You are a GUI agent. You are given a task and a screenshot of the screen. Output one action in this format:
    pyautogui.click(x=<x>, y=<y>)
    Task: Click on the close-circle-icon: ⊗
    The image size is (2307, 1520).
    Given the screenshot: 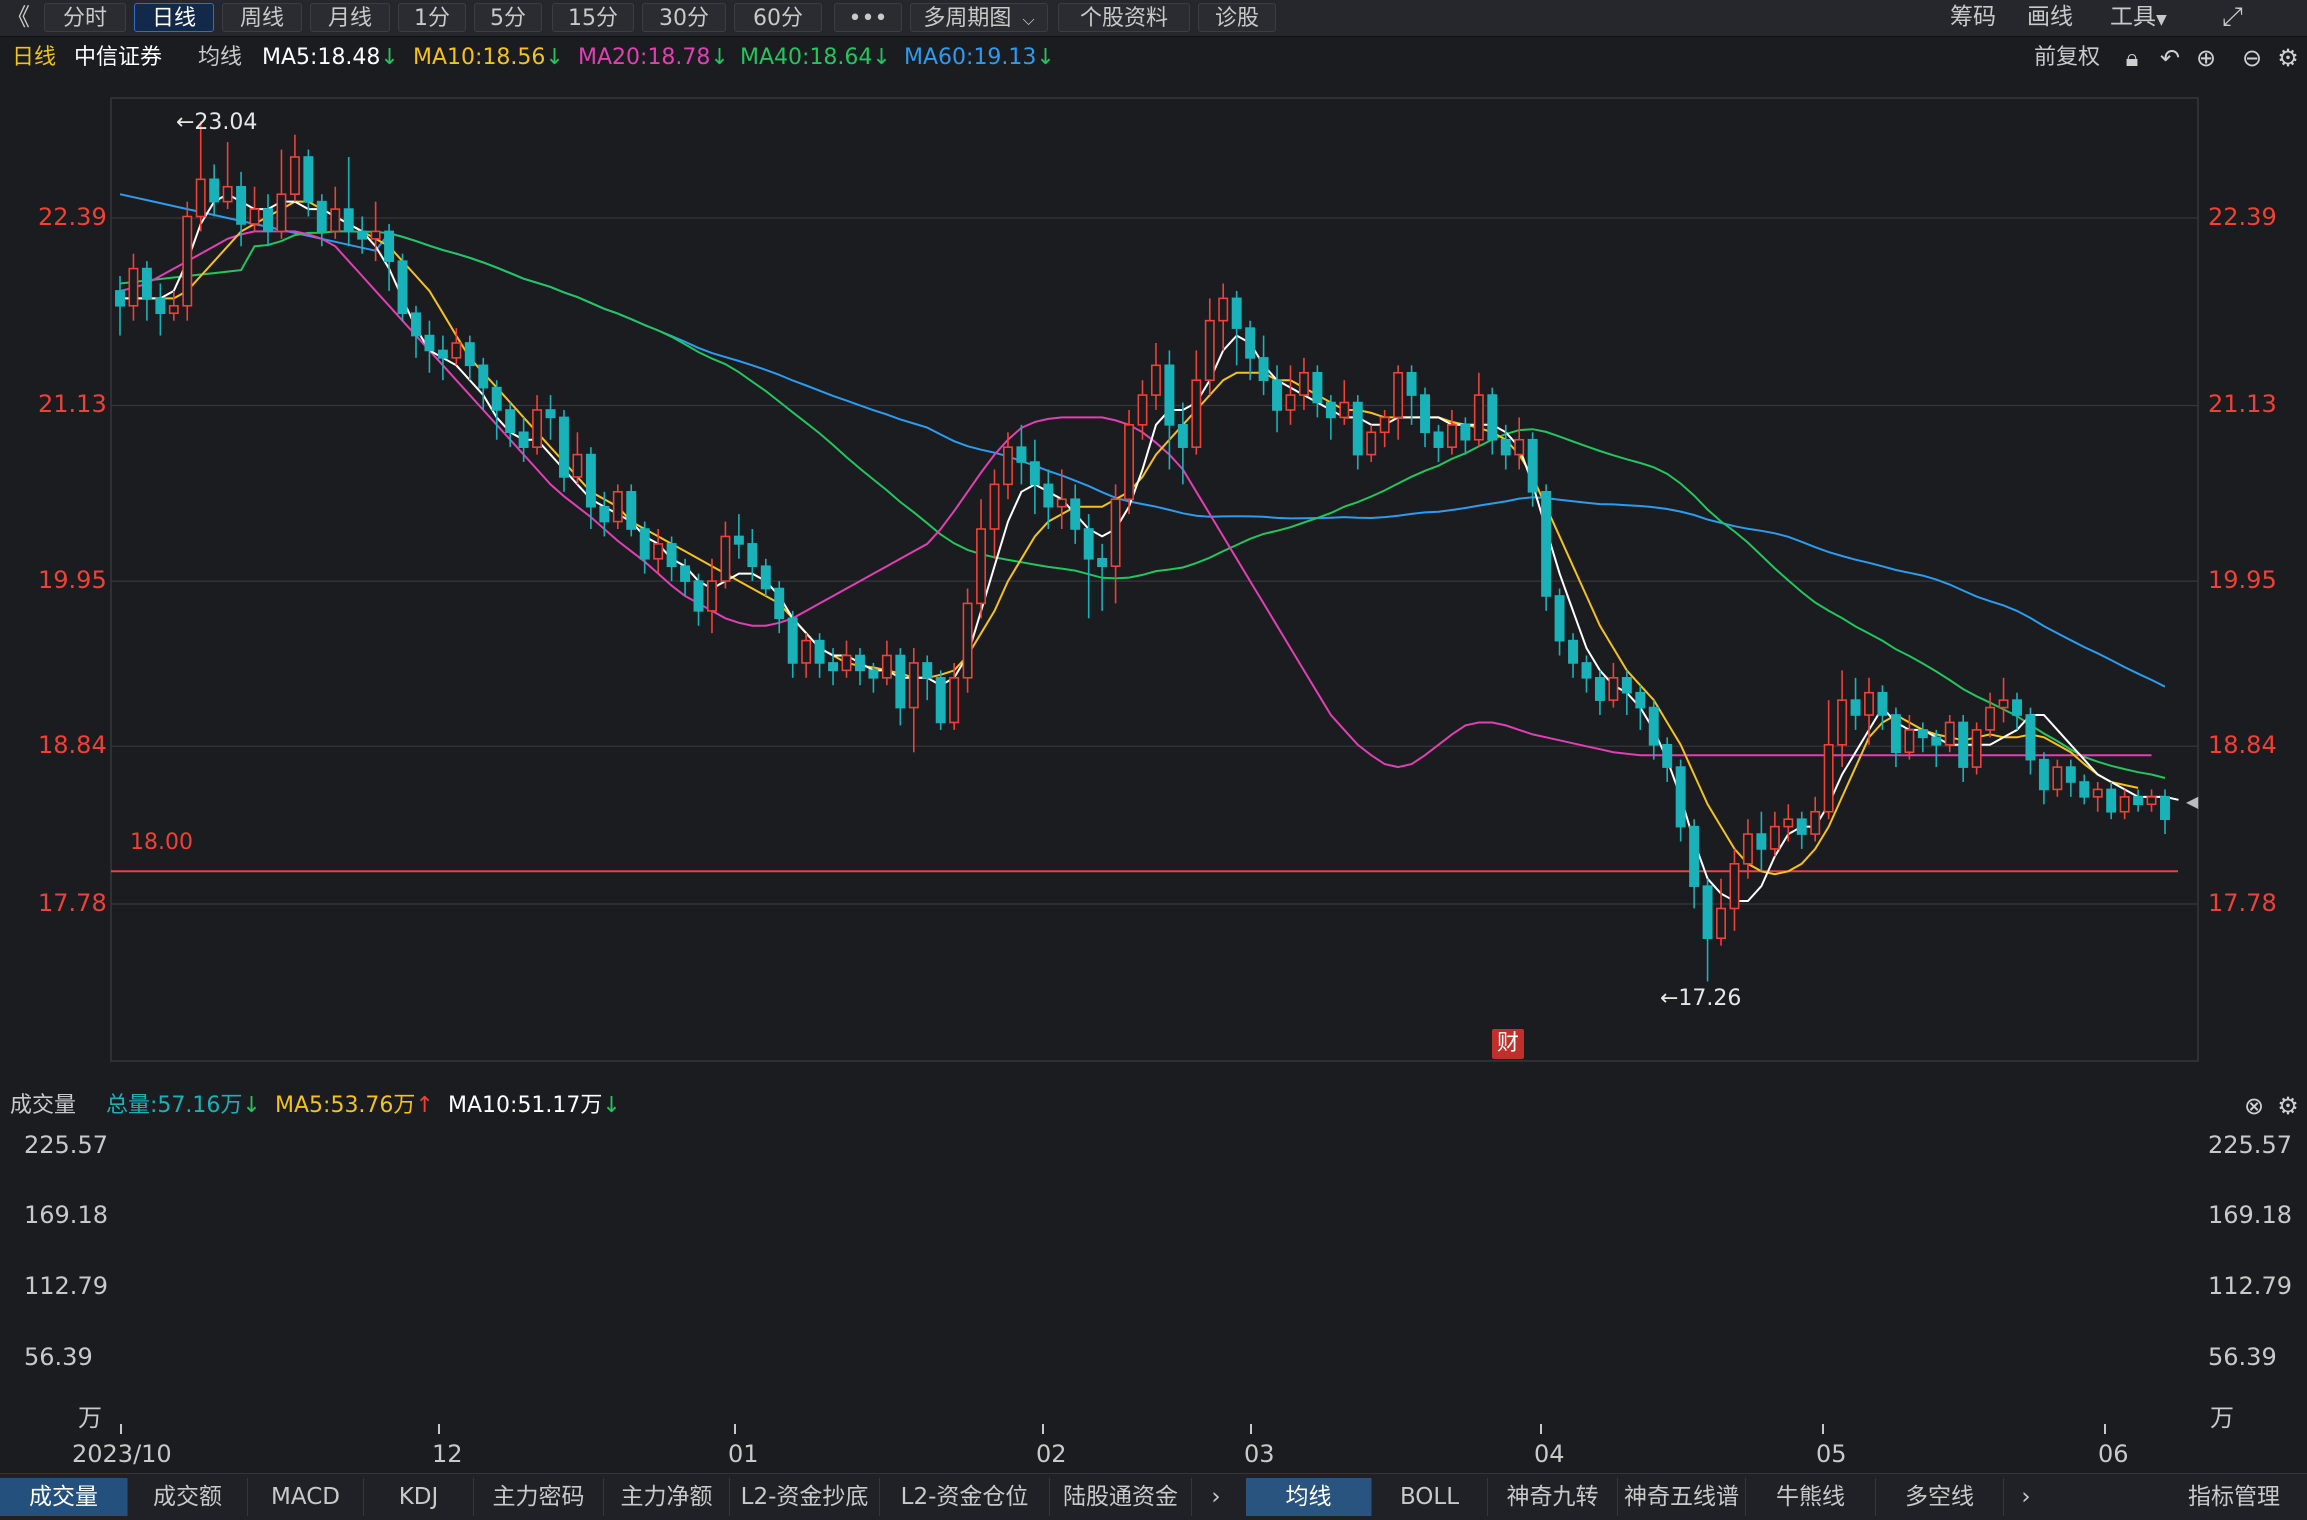 What is the action you would take?
    pyautogui.click(x=2254, y=1106)
    